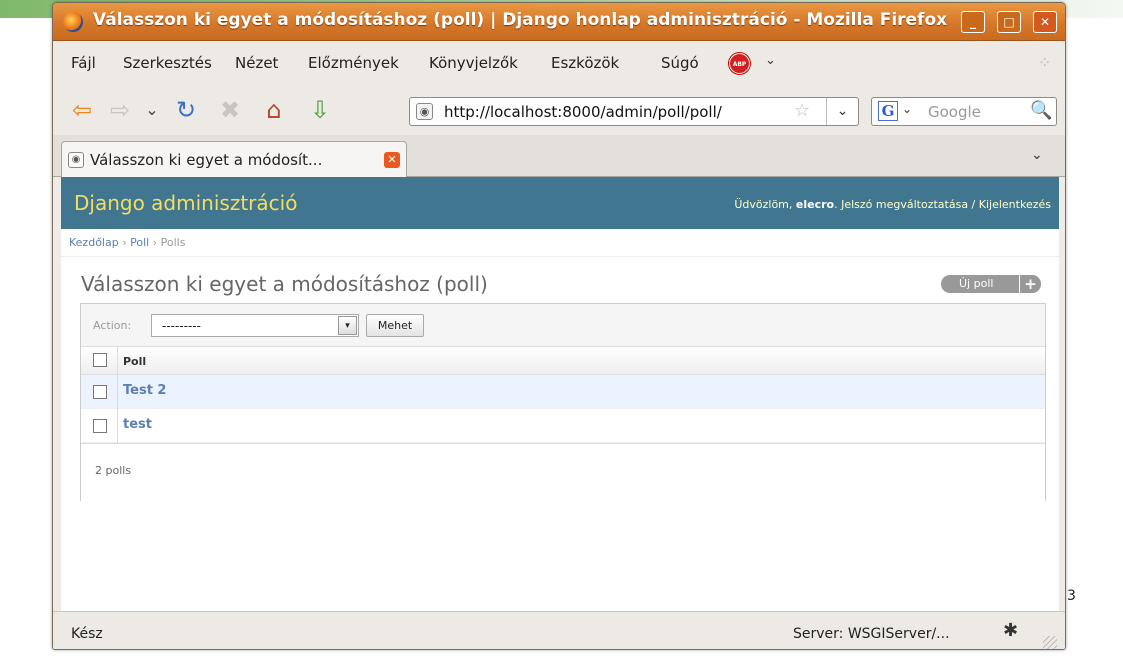  I want to click on firefox-logo-icon, so click(73, 22).